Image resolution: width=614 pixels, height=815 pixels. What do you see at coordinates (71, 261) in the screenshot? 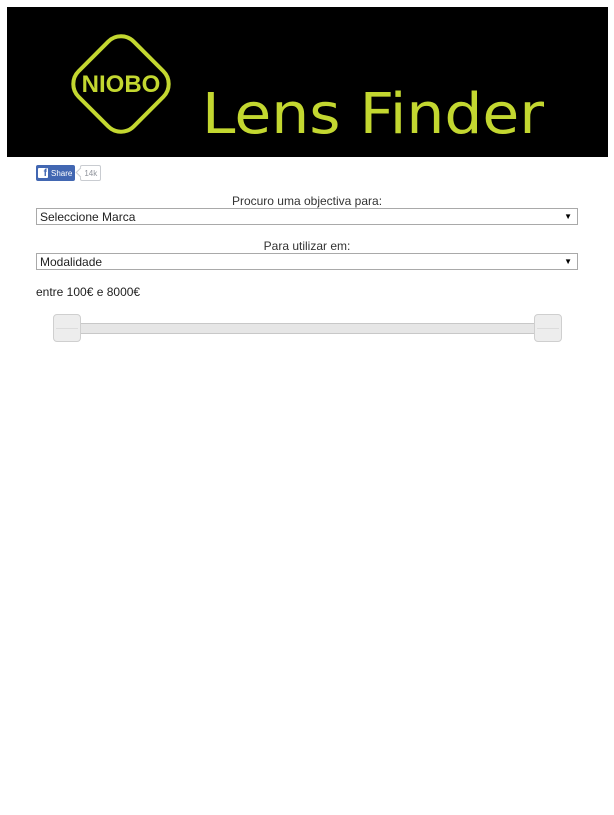
I see `use-select-value: Modalidade` at bounding box center [71, 261].